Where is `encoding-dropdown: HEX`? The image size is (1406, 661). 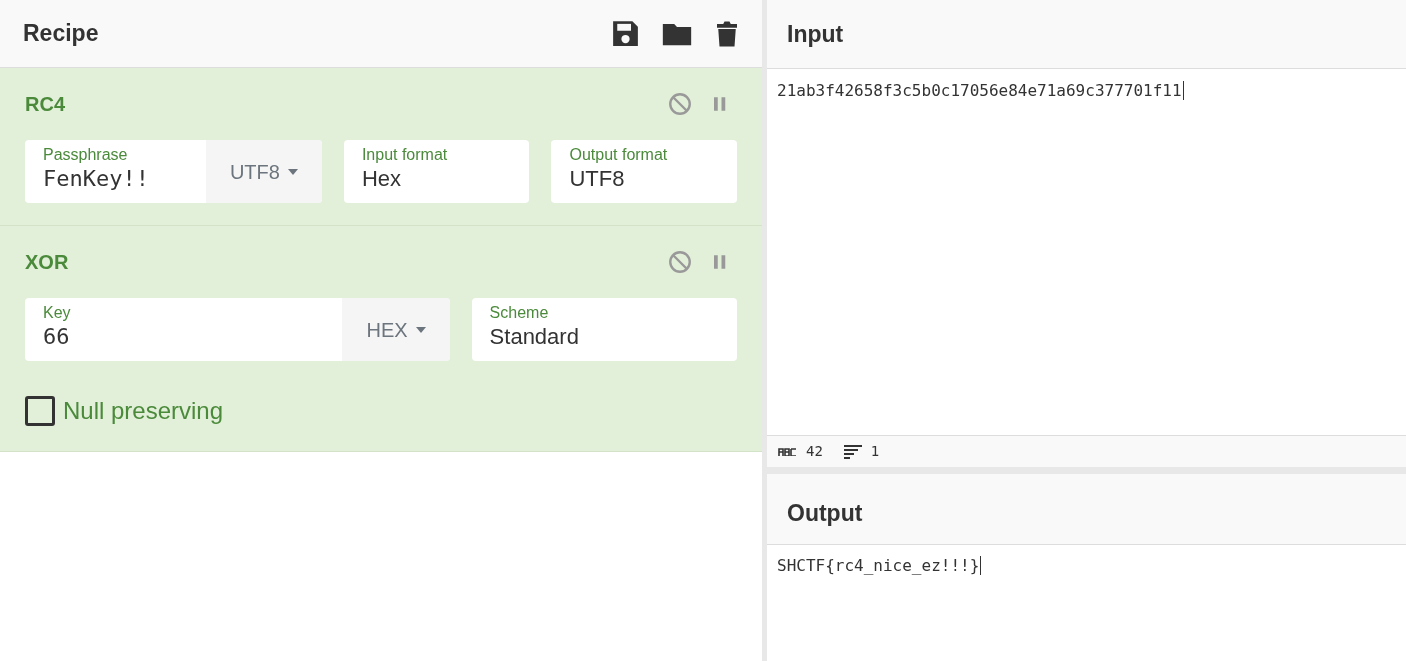 encoding-dropdown: HEX is located at coordinates (396, 329).